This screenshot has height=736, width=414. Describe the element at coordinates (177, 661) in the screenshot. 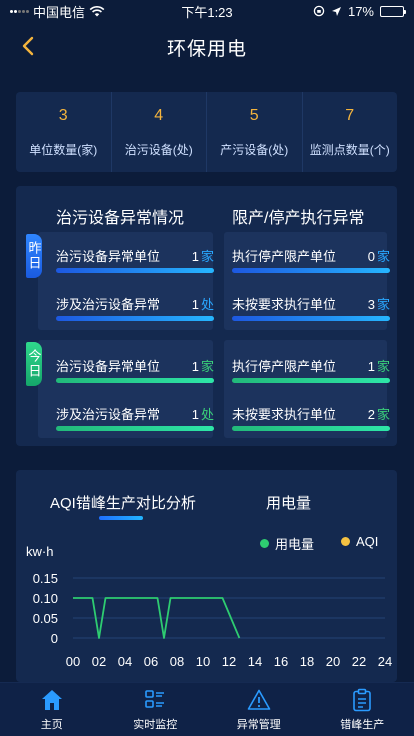

I see `x-tick-label: 08` at that location.